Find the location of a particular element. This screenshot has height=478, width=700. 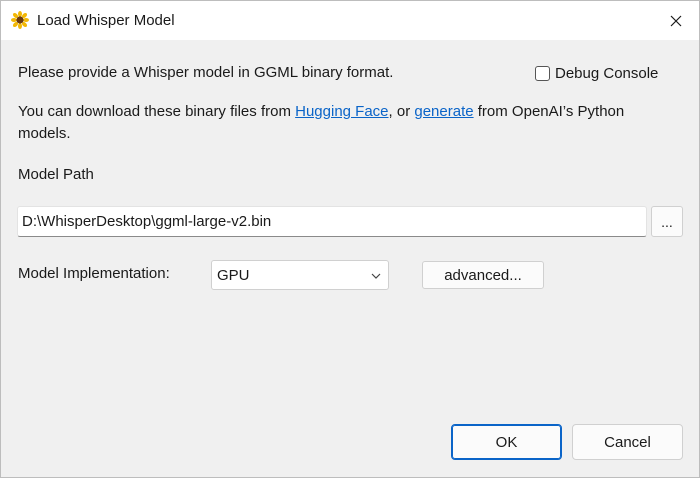

download-suffix: from OpenAI’s Python is located at coordinates (549, 111).